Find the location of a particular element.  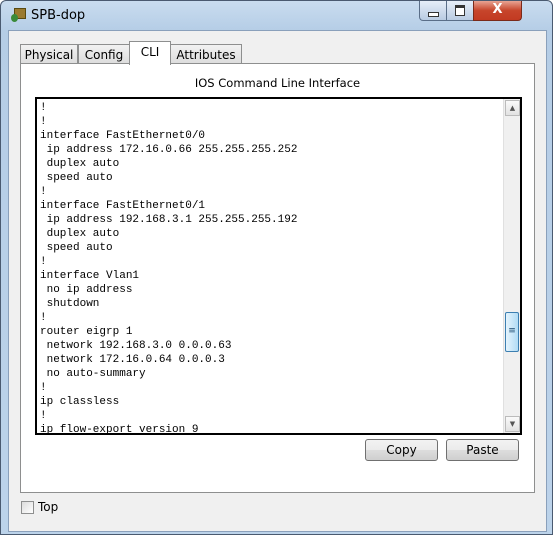

cli-line: router eigrp 1 is located at coordinates (86, 332).